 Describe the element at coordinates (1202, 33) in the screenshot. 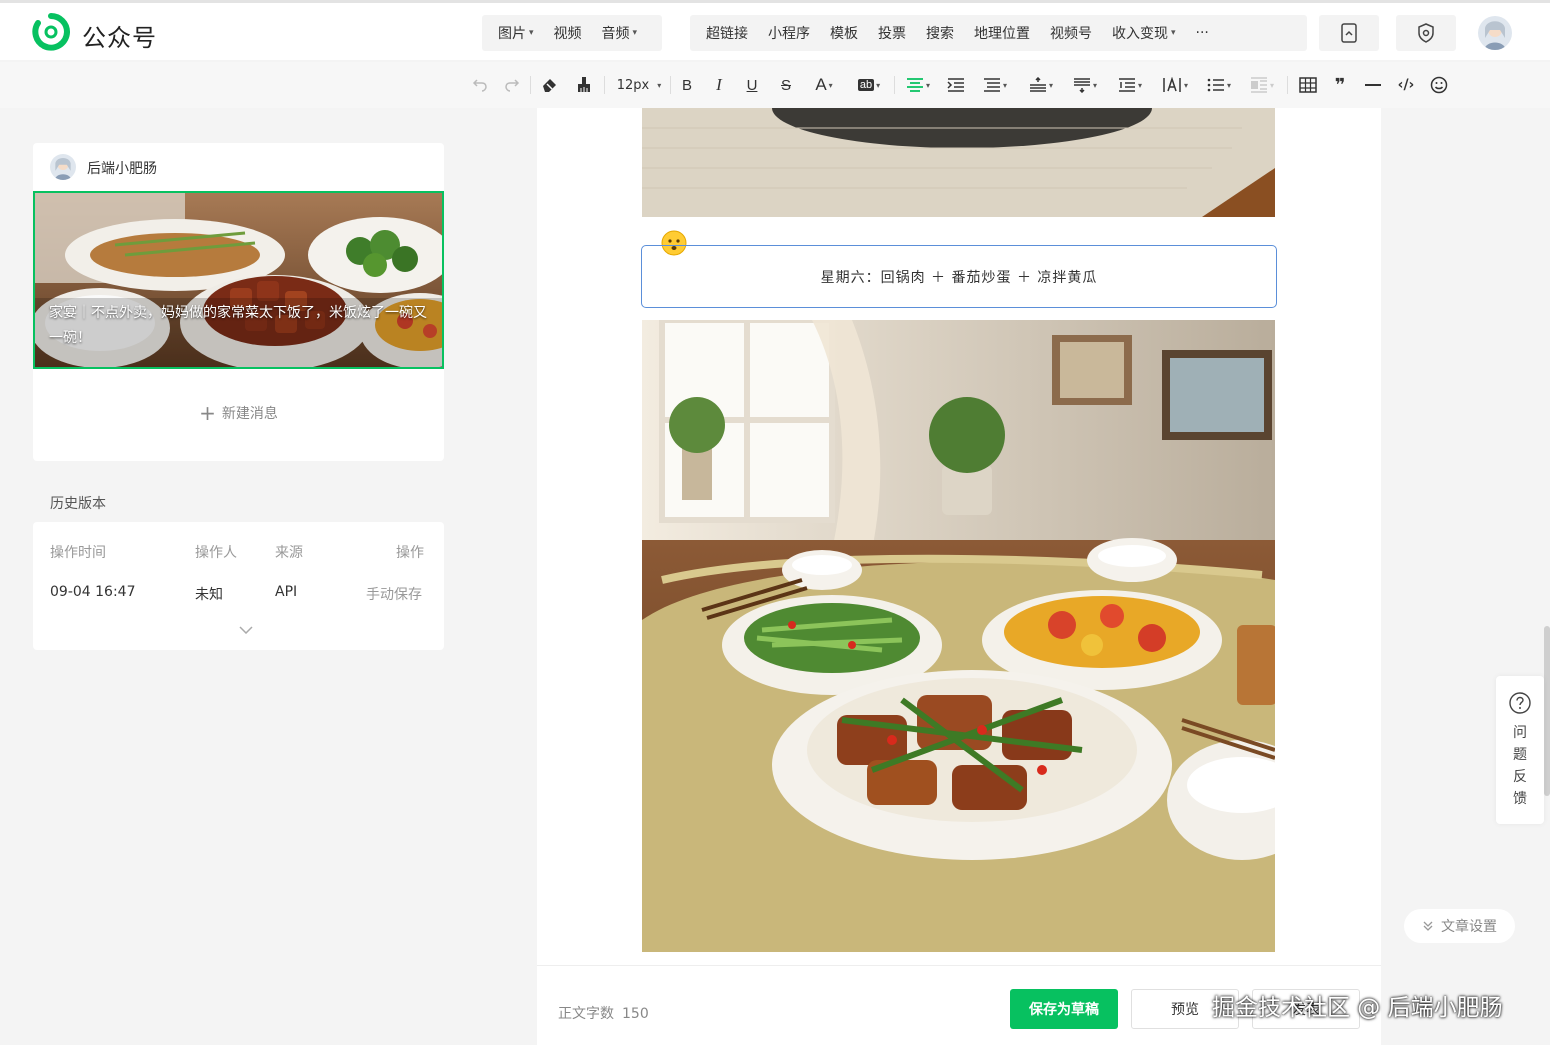

I see `component-menu-item-8: ···` at that location.